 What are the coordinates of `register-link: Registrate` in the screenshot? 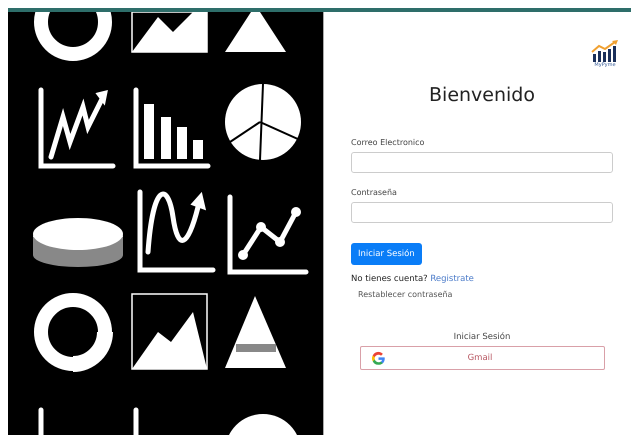 It's located at (452, 279).